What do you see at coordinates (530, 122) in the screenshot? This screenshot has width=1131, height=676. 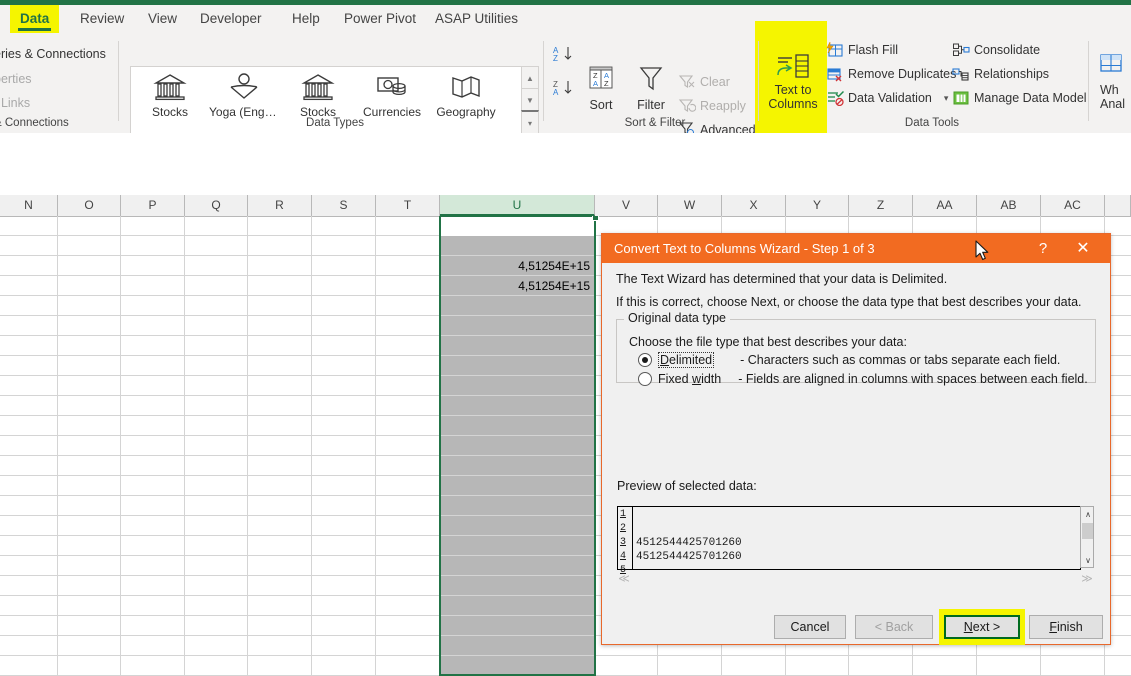 I see `gallery-more-button: ▾` at bounding box center [530, 122].